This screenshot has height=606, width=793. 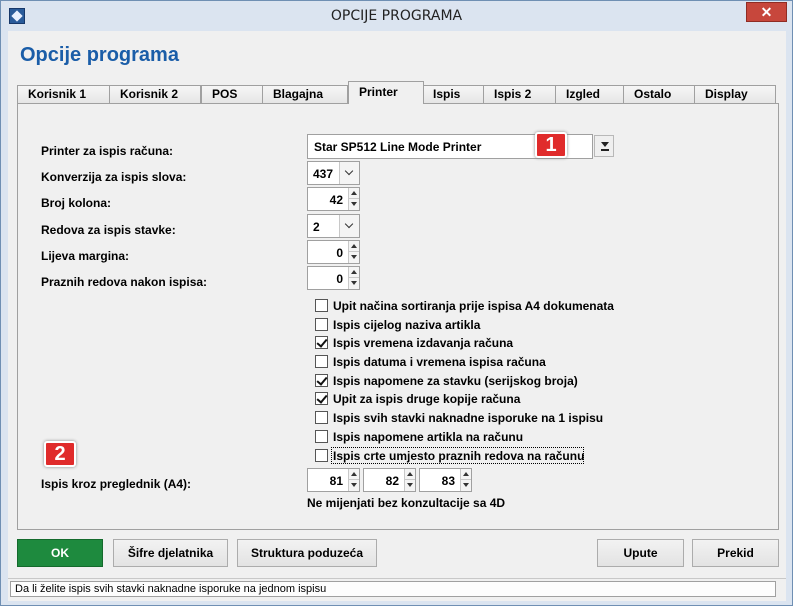 I want to click on tab-printer: Printer, so click(x=386, y=92).